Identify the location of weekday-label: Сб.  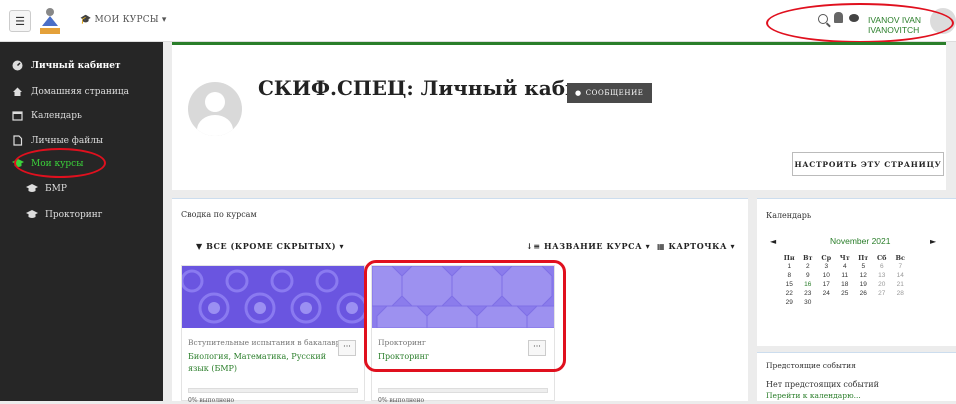
(881, 258).